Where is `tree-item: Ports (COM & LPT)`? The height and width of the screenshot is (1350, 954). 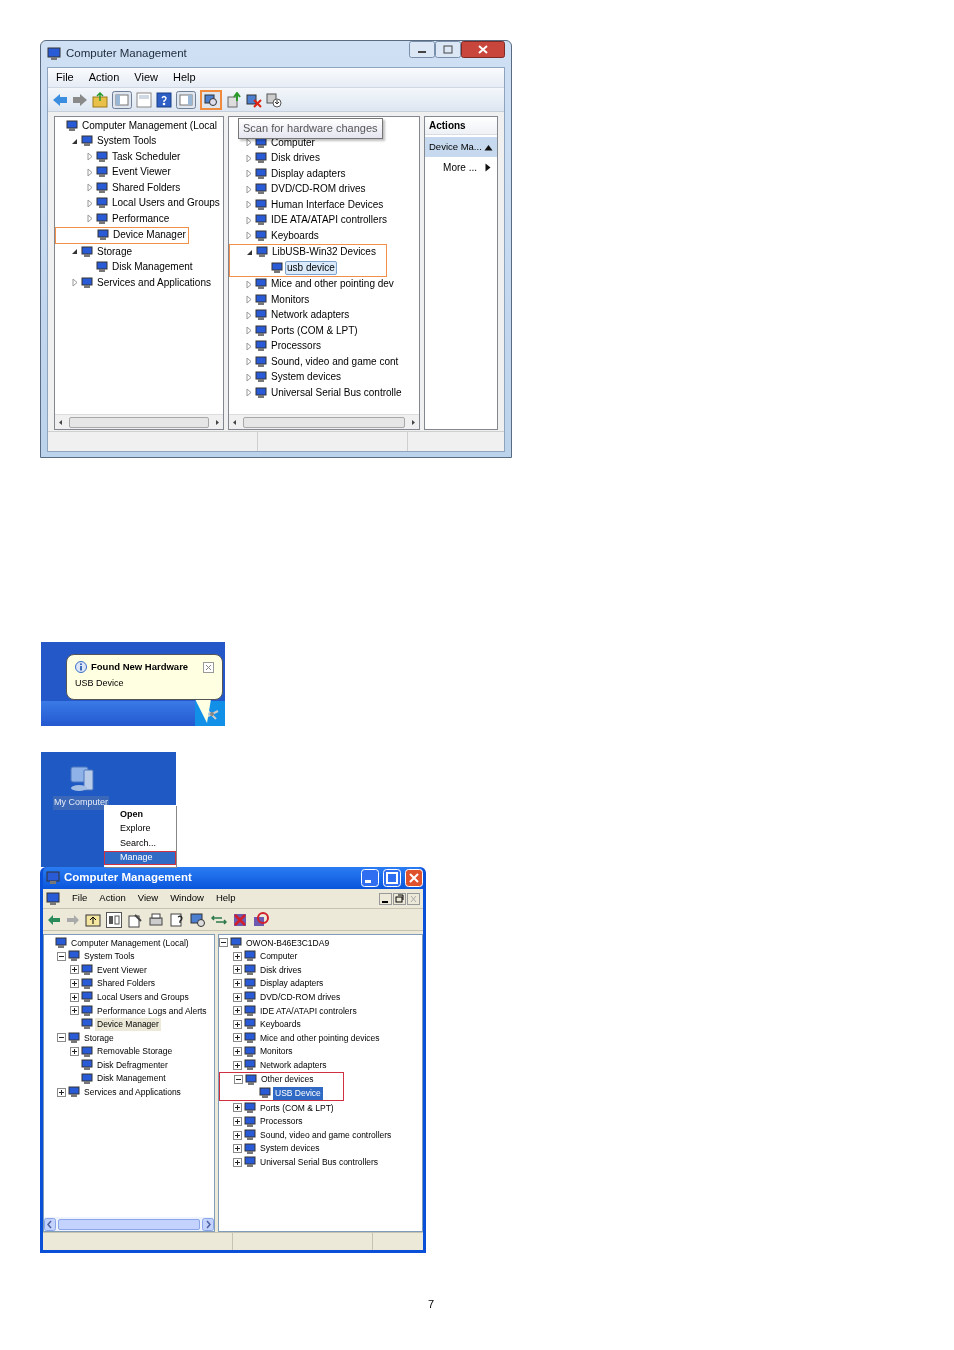
tree-item: Ports (COM & LPT) is located at coordinates (297, 1108).